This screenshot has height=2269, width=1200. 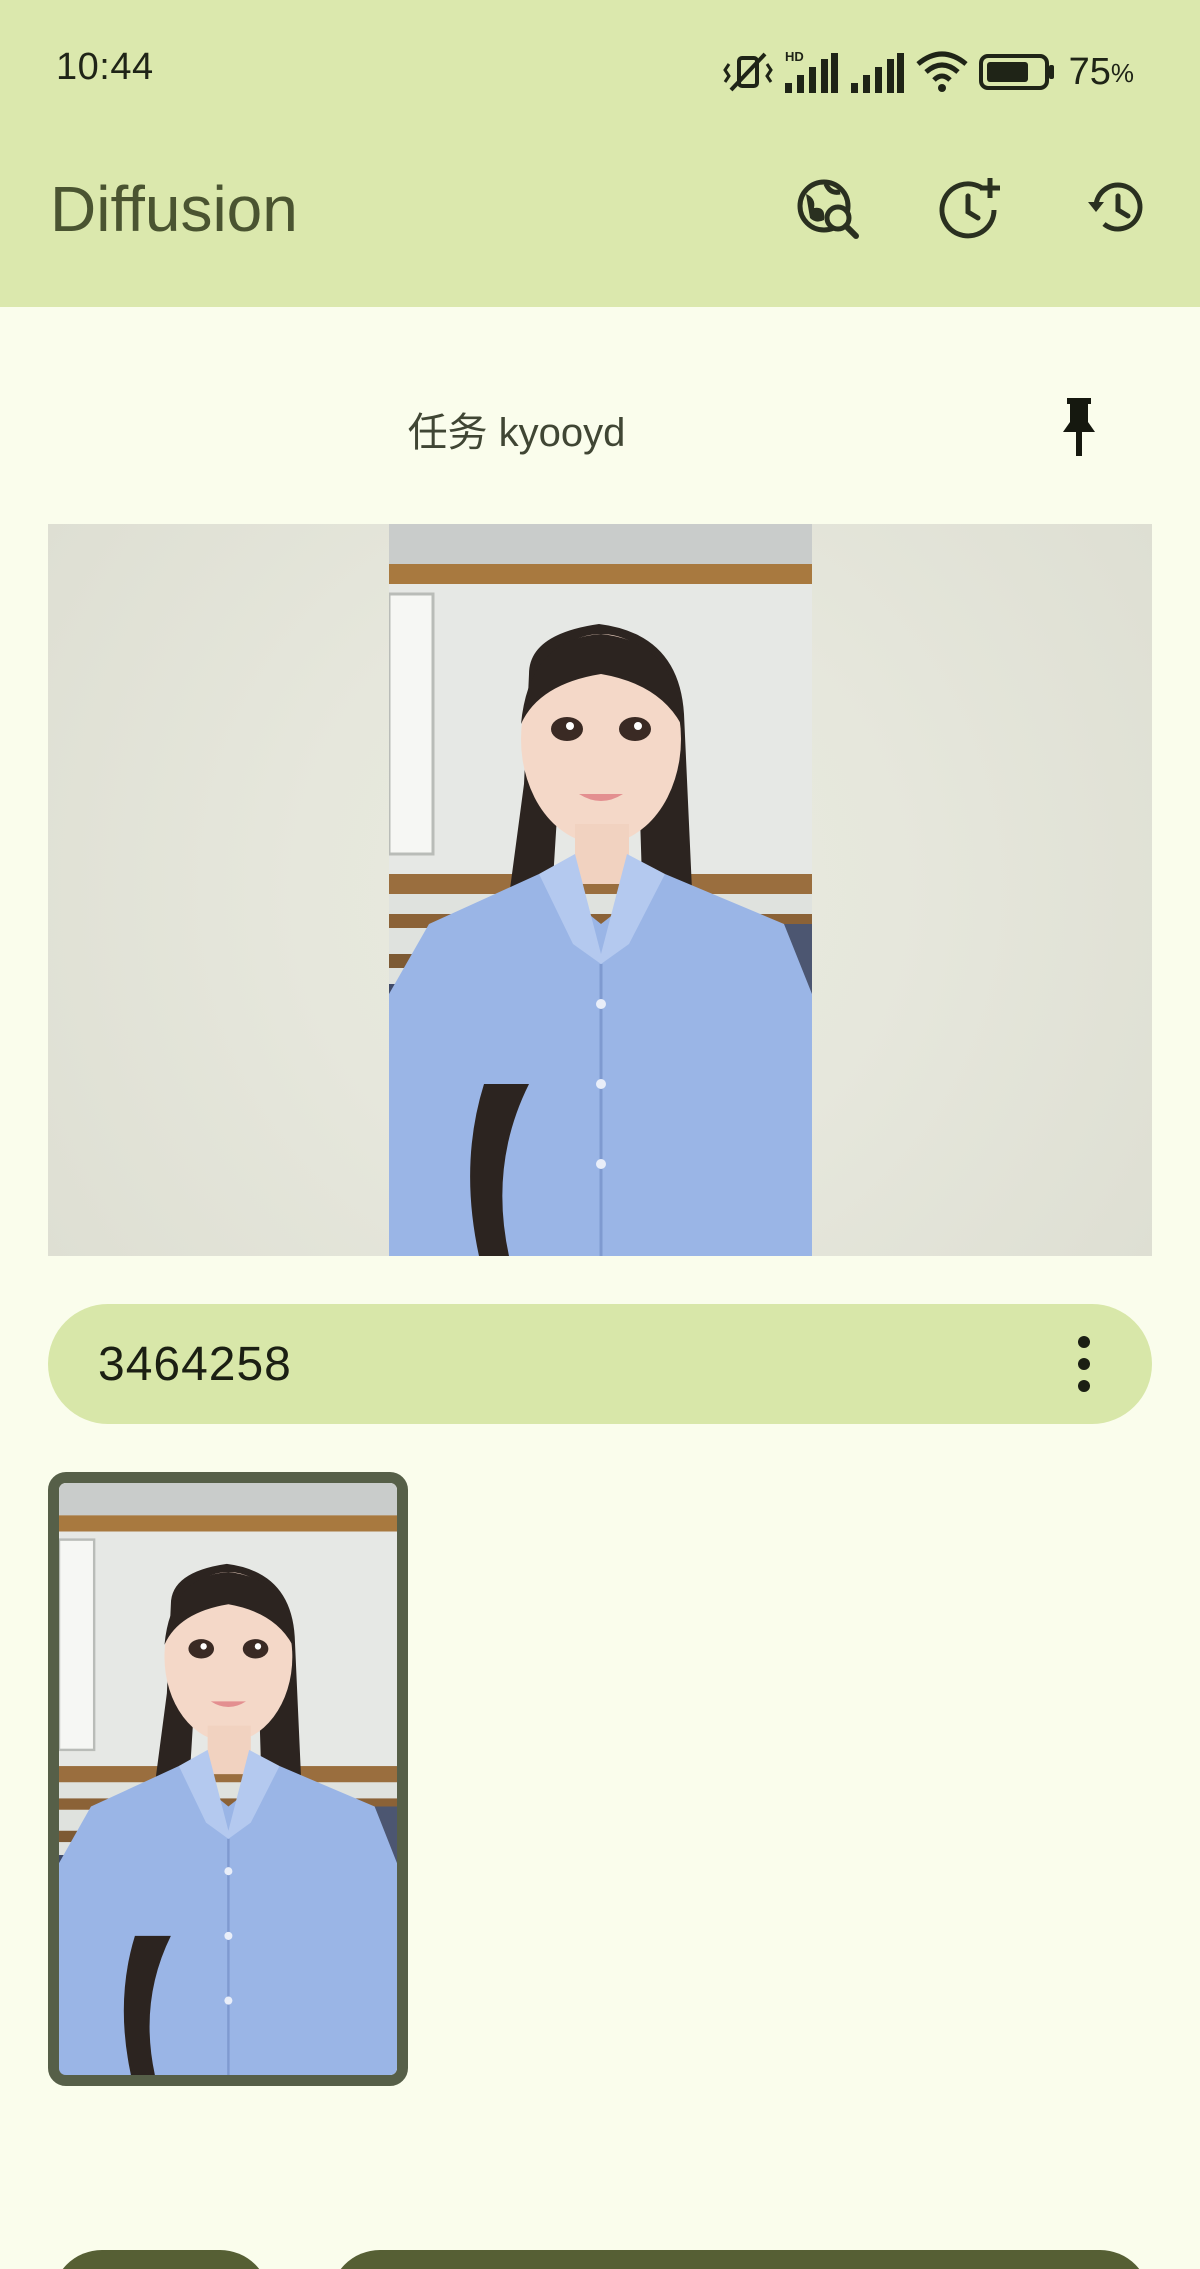 I want to click on schedule-add-button, so click(x=970, y=210).